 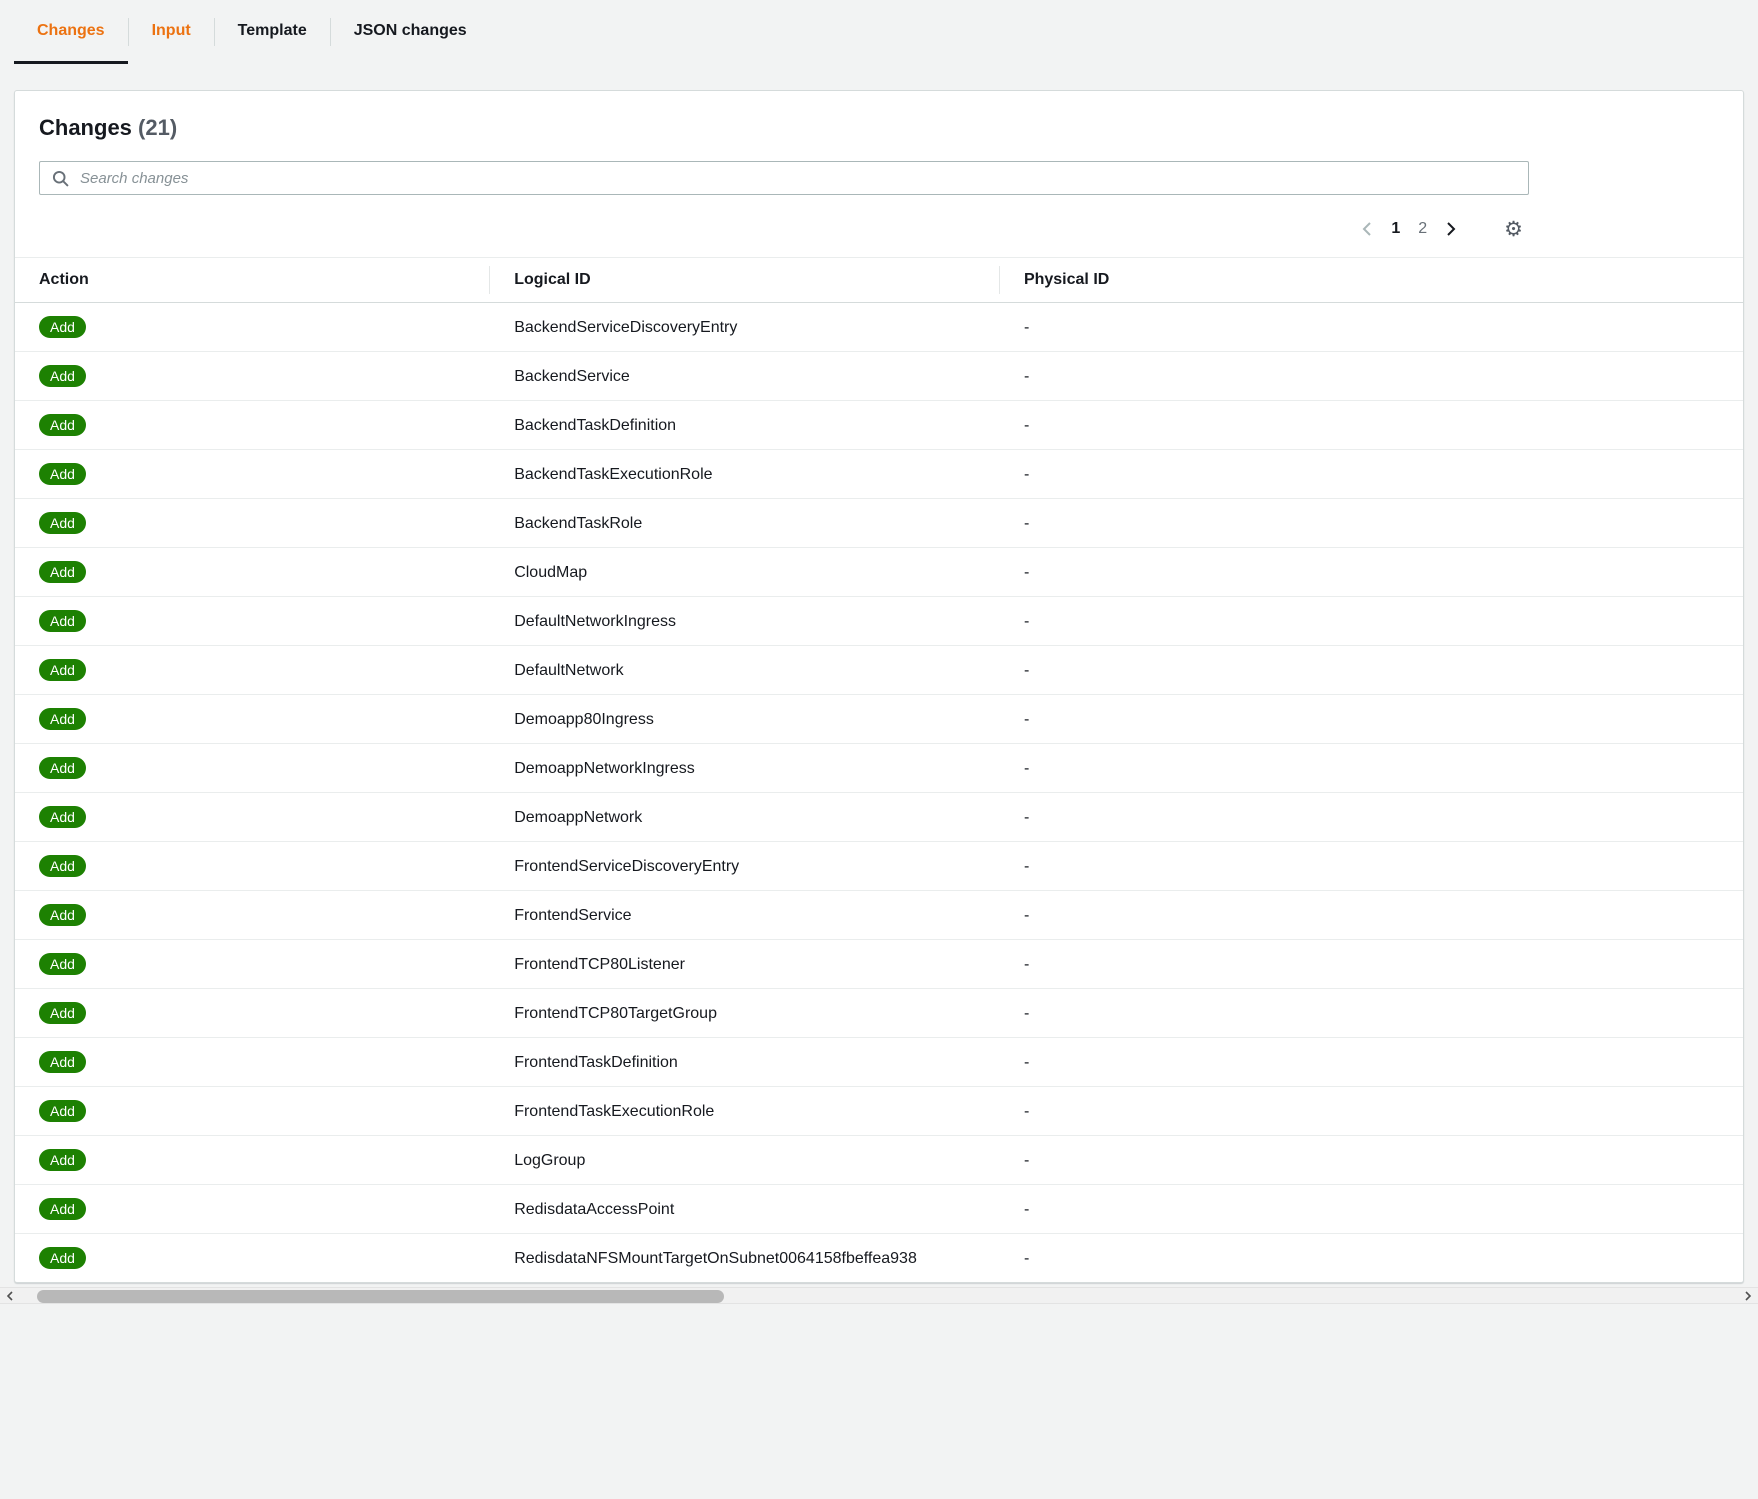 I want to click on page-2-button: 2, so click(x=1422, y=229).